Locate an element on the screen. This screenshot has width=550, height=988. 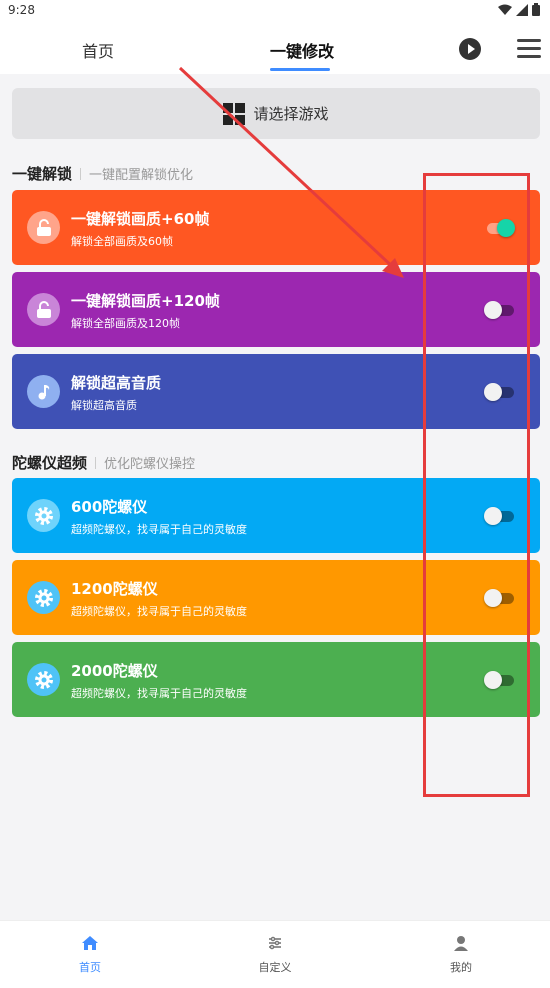
active-tab-indicator is located at coordinates (300, 69).